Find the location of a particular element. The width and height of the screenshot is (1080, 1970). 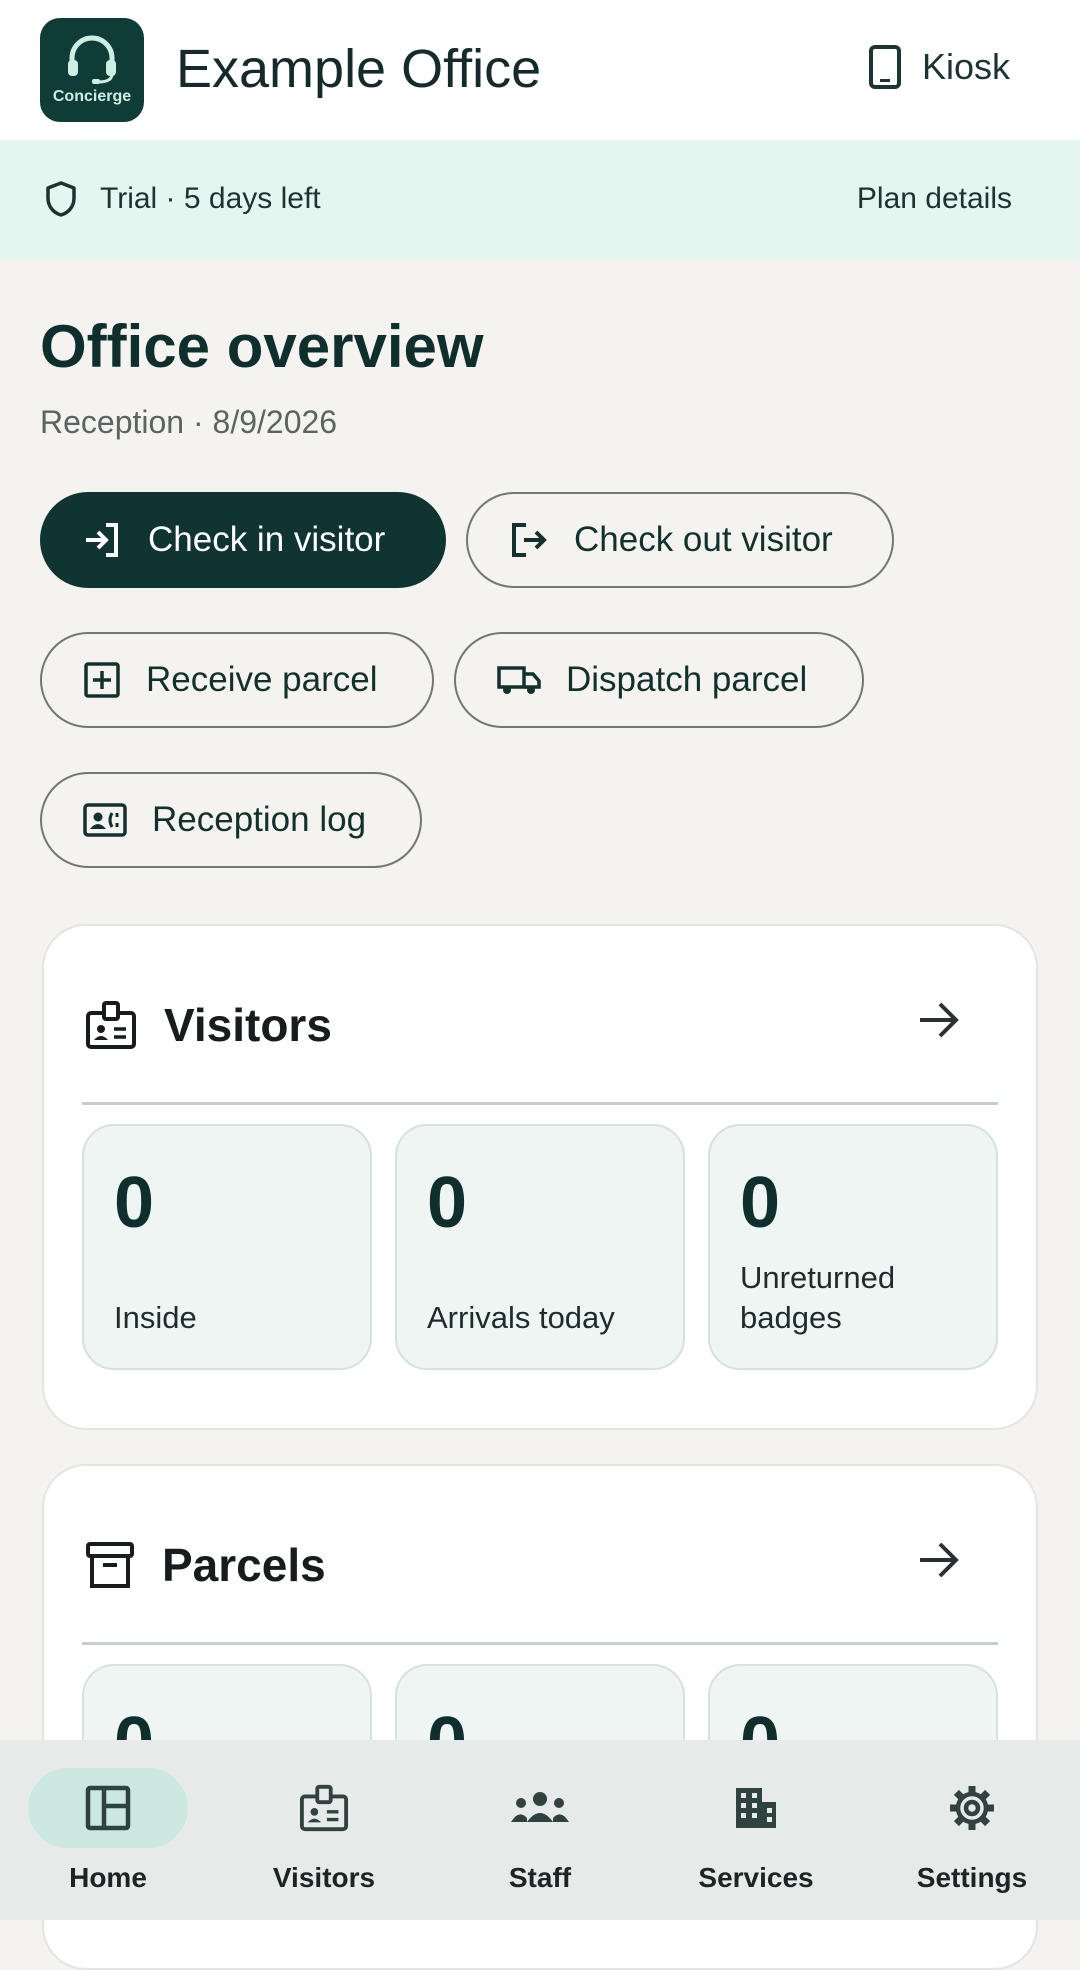

receive-parcel-label: Receive parcel is located at coordinates (262, 679).